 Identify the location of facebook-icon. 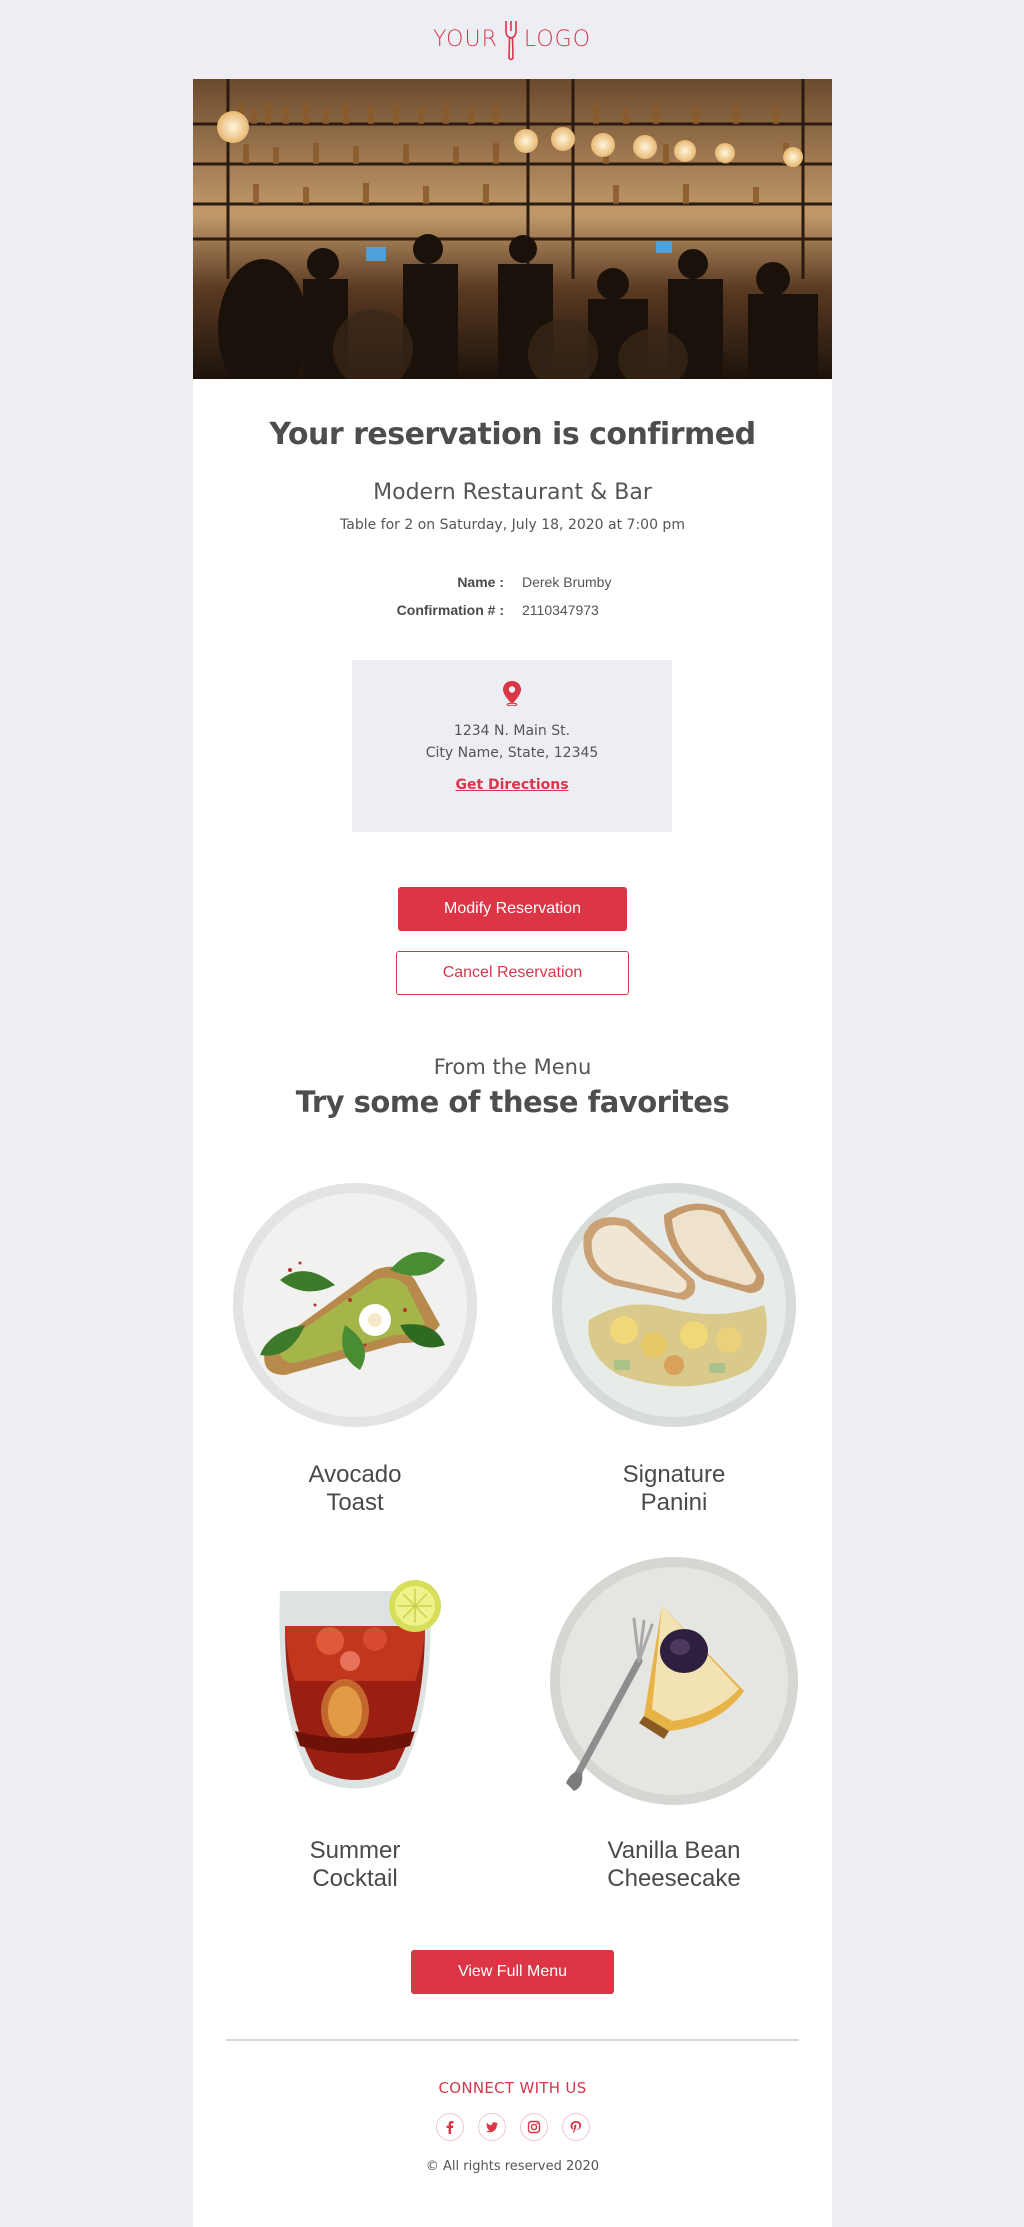
(449, 2127).